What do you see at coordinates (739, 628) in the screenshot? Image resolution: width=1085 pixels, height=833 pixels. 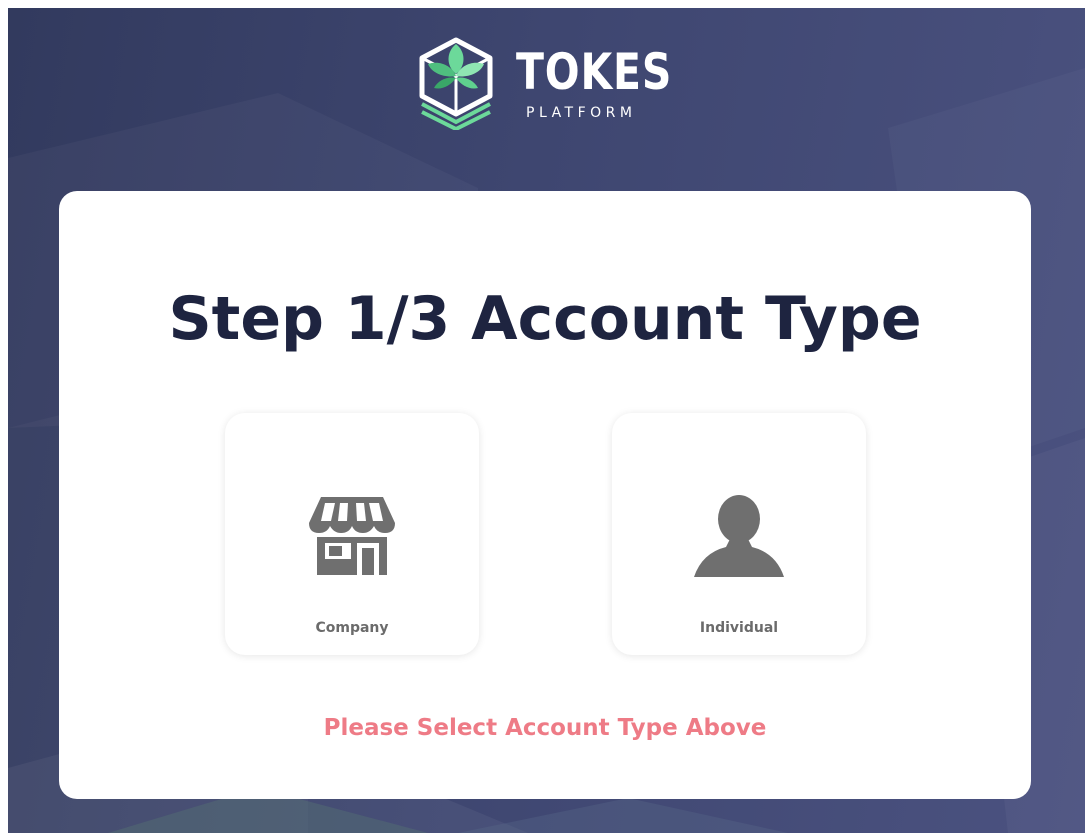 I see `individual-option-label: Individual` at bounding box center [739, 628].